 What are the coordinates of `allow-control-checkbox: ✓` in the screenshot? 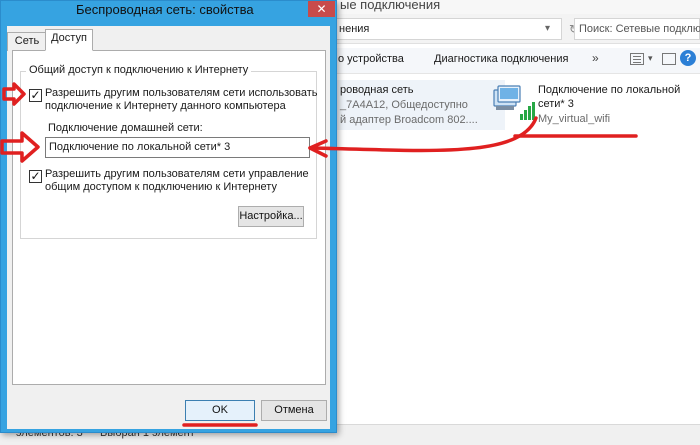 It's located at (35, 176).